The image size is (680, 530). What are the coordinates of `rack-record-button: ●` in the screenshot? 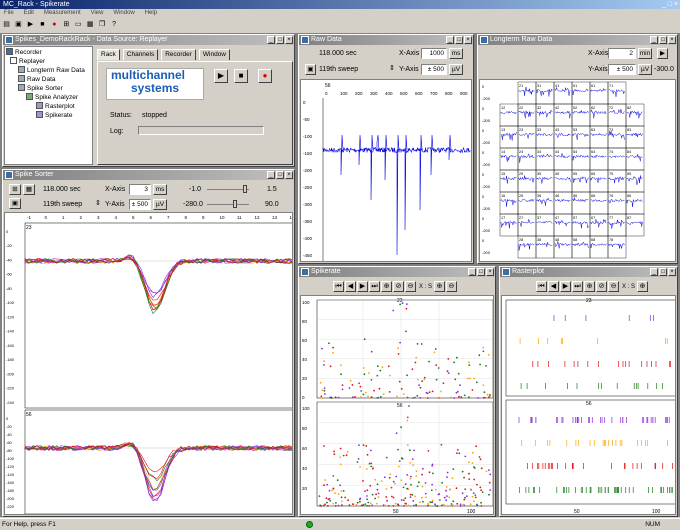 It's located at (265, 76).